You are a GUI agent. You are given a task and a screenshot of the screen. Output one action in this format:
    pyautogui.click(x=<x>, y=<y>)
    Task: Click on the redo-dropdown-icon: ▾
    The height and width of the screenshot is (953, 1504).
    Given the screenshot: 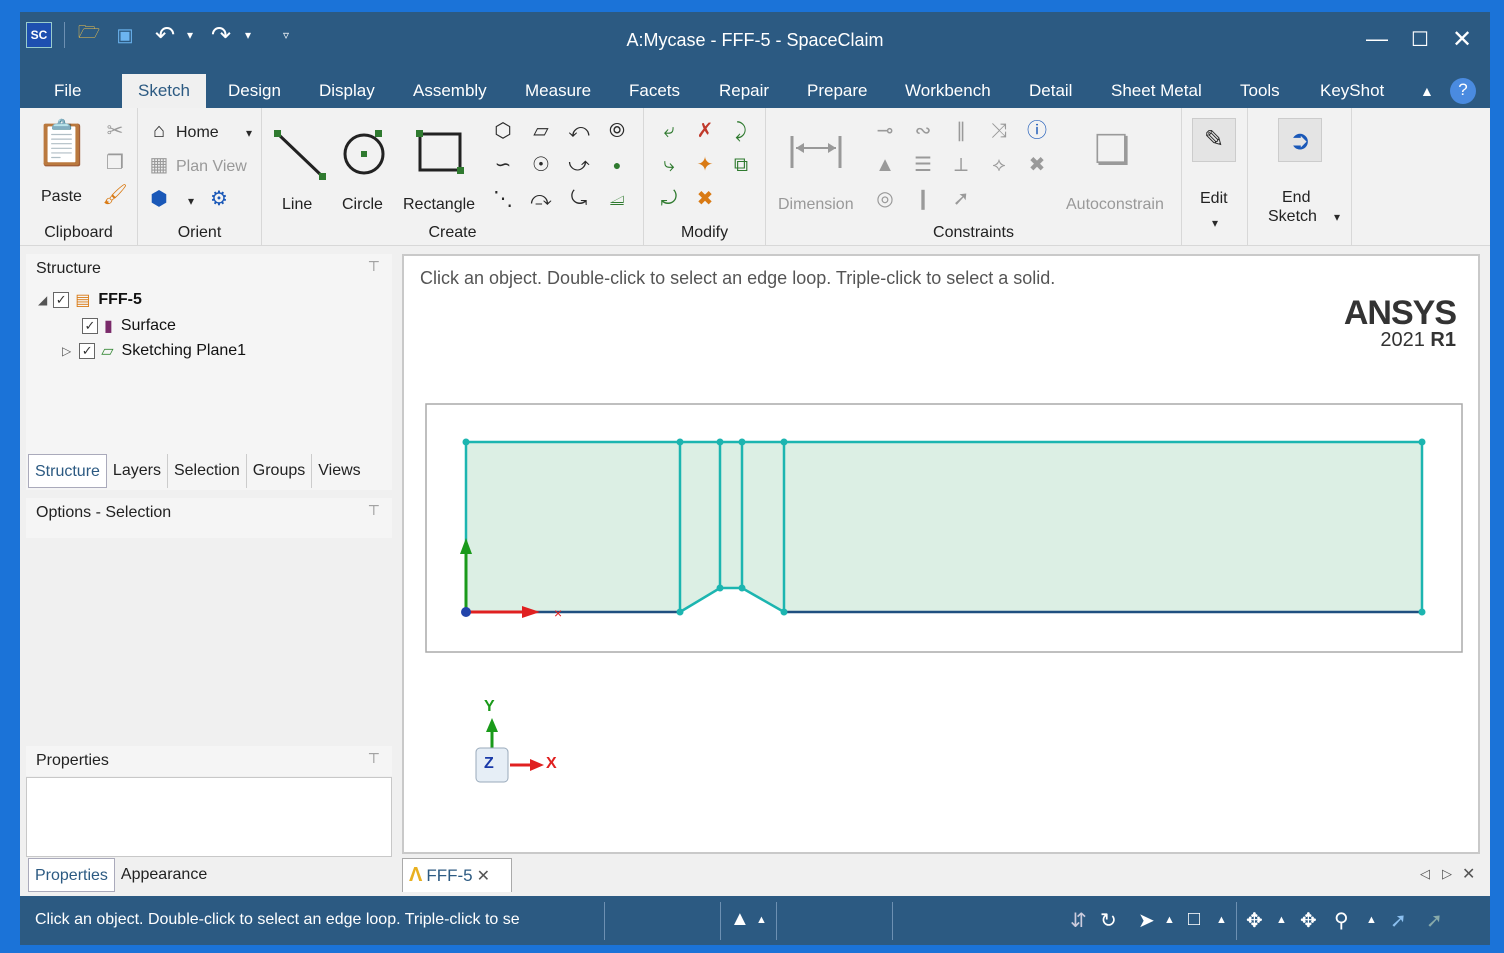 What is the action you would take?
    pyautogui.click(x=248, y=35)
    